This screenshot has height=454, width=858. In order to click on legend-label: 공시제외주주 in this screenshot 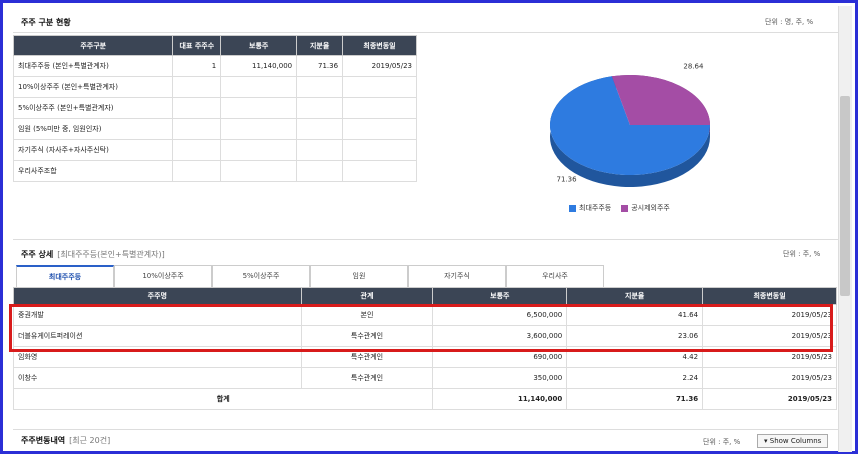, I will do `click(650, 208)`.